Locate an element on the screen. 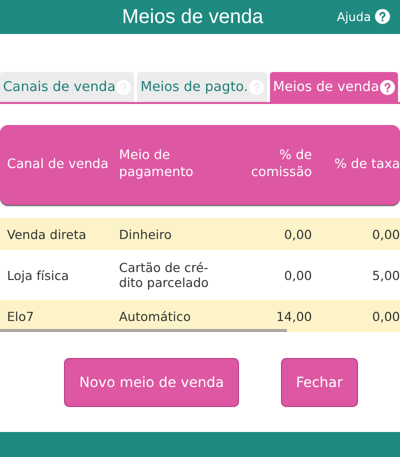 The image size is (400, 457). table-cell-text: 14,00 is located at coordinates (293, 316).